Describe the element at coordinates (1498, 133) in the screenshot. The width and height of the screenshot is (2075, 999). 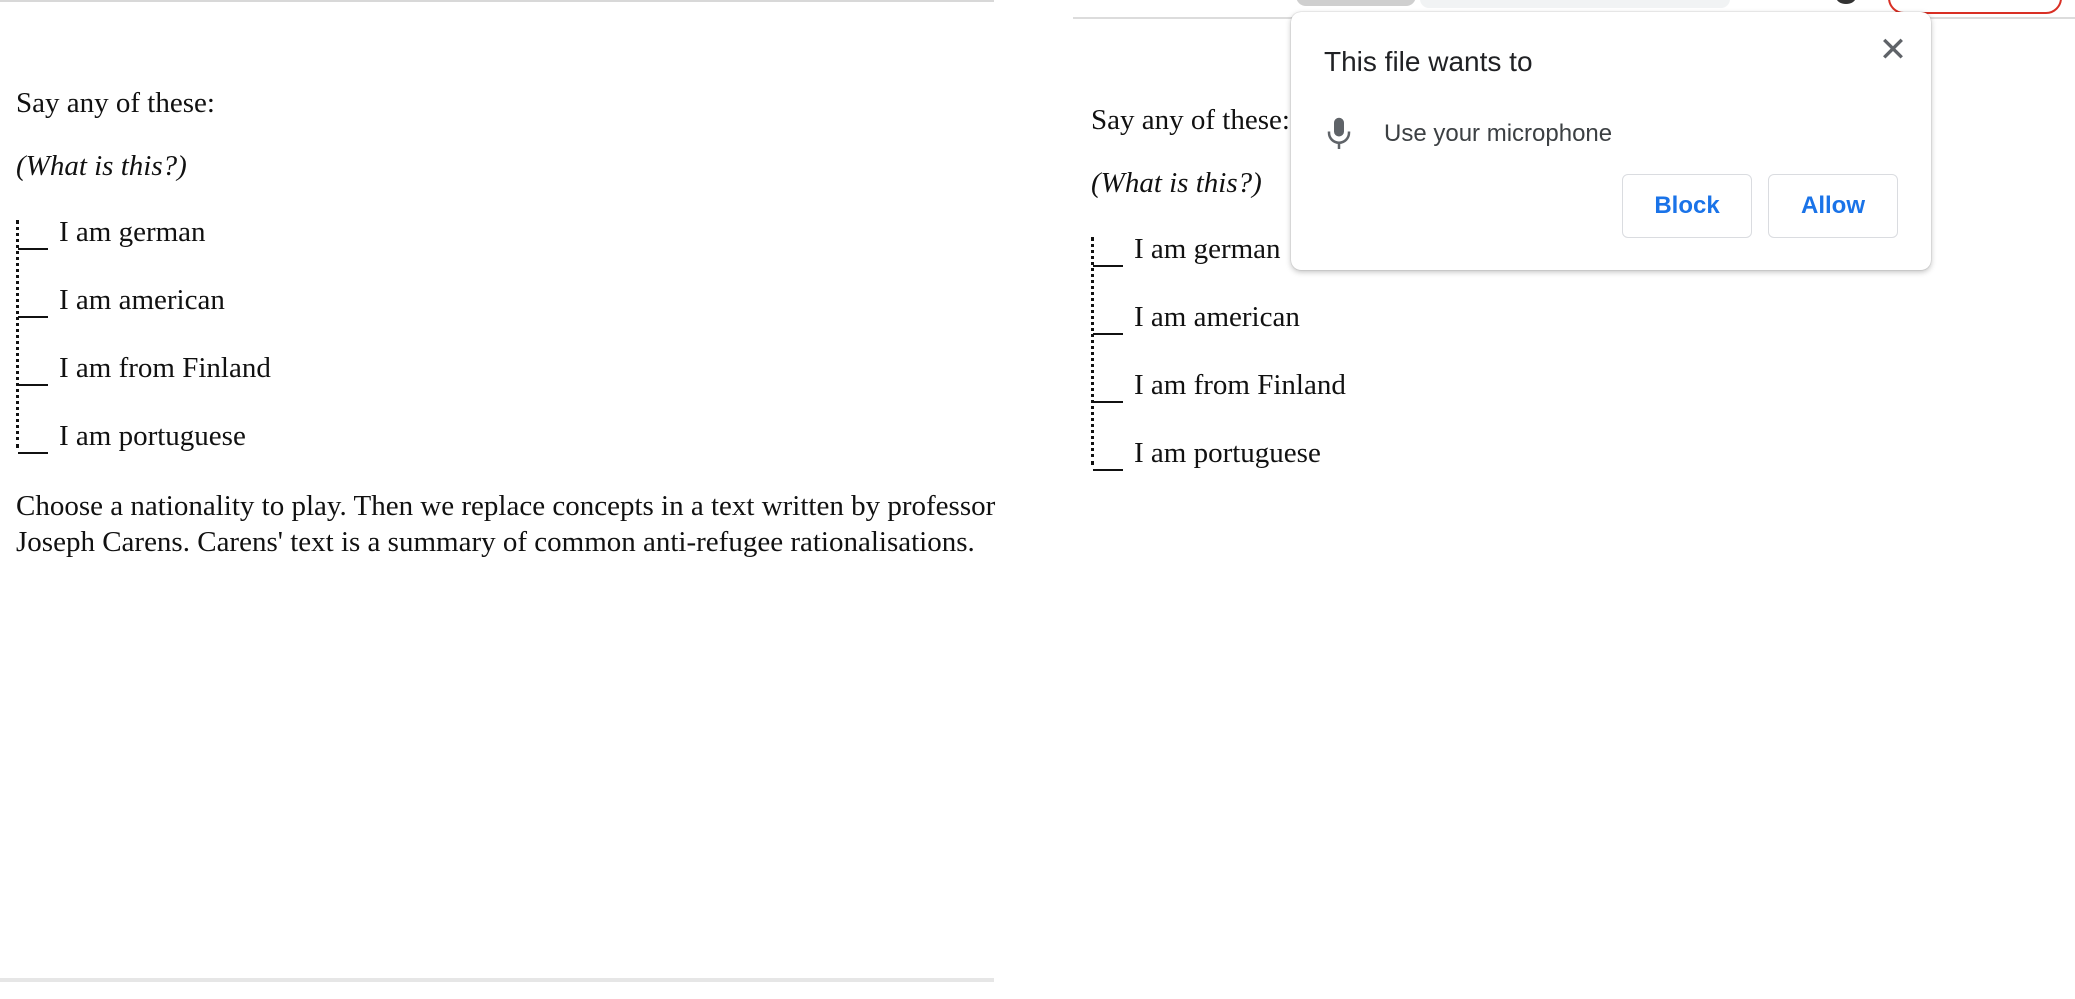
I see `permission-text: Use your microphone` at that location.